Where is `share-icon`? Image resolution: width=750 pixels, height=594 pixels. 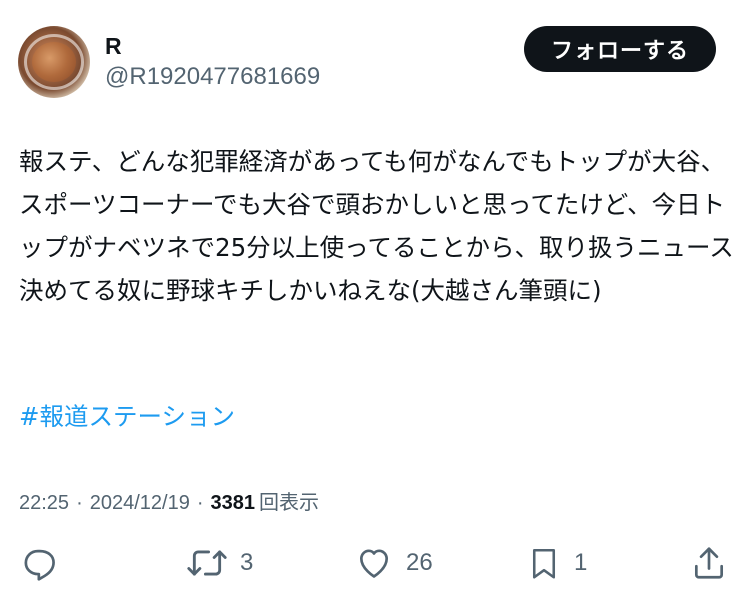
share-icon is located at coordinates (709, 563).